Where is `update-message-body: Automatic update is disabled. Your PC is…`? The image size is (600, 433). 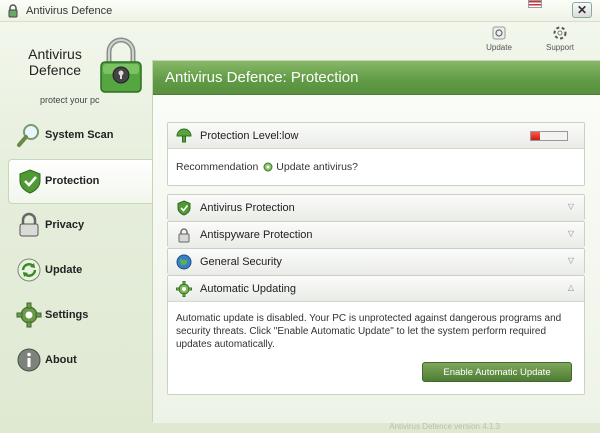
update-message-body: Automatic update is disabled. Your PC is… is located at coordinates (376, 348).